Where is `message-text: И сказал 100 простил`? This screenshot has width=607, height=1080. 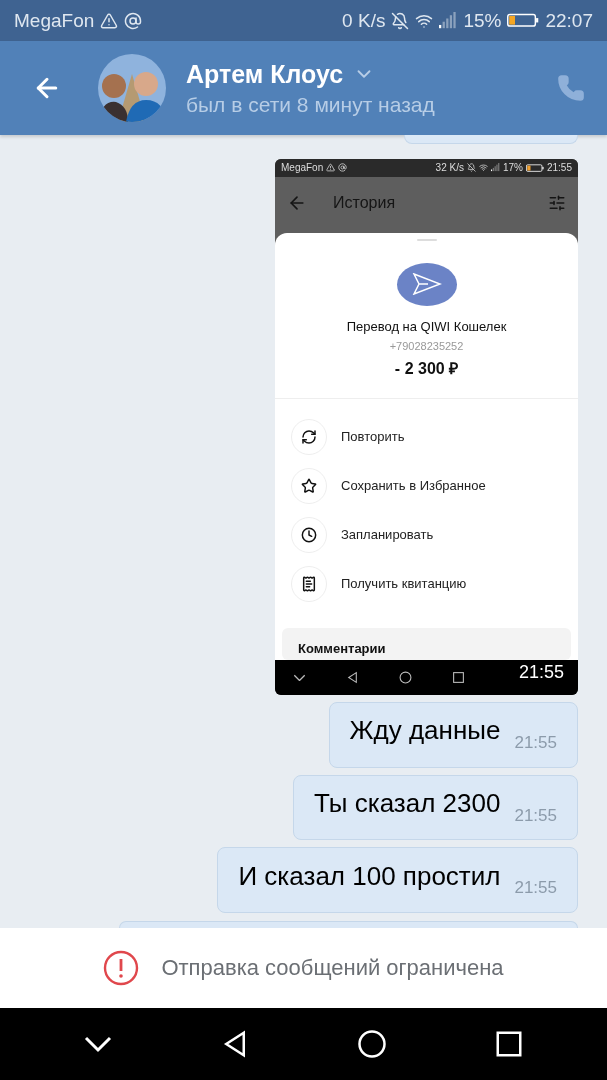 message-text: И сказал 100 простил is located at coordinates (369, 876).